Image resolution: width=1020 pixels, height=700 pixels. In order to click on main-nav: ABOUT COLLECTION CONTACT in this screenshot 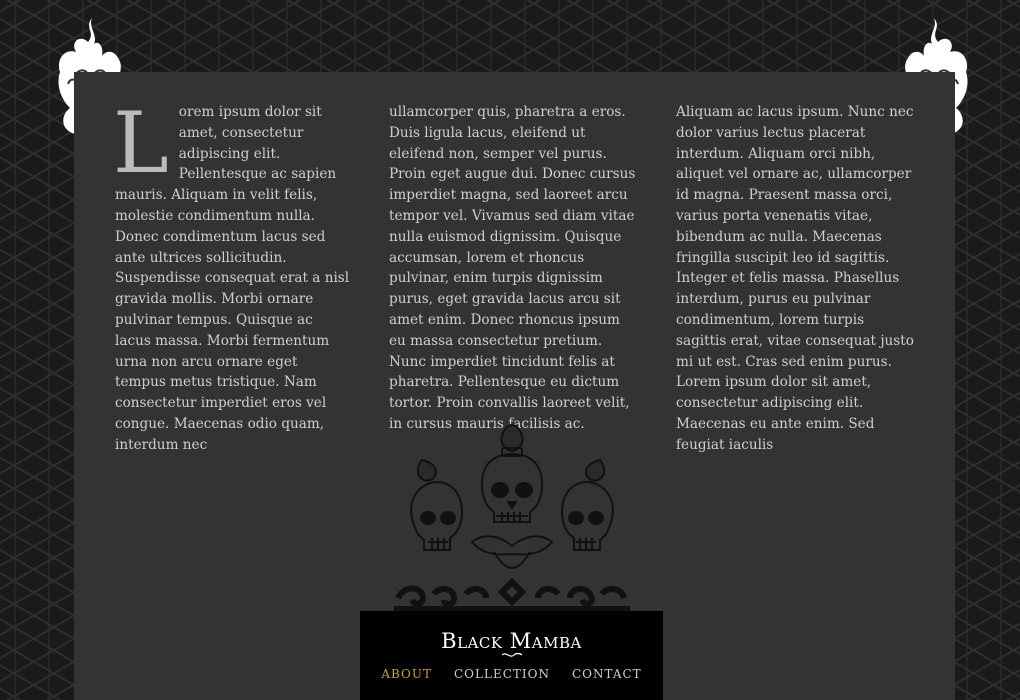, I will do `click(511, 674)`.